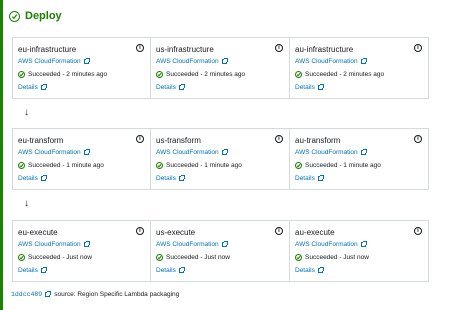 Image resolution: width=474 pixels, height=310 pixels. Describe the element at coordinates (43, 16) in the screenshot. I see `stage-title: Deploy` at that location.